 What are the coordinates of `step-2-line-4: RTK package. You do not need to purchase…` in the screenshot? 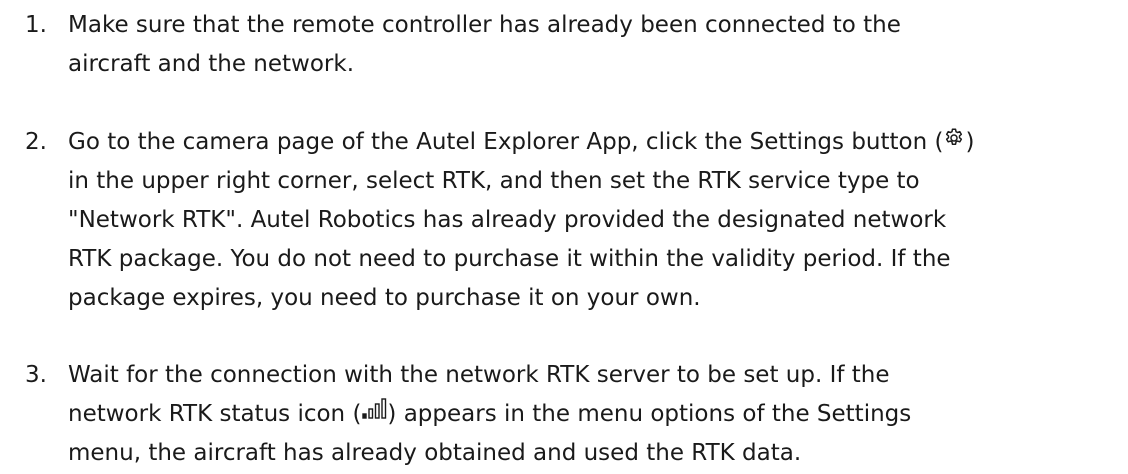 It's located at (509, 259).